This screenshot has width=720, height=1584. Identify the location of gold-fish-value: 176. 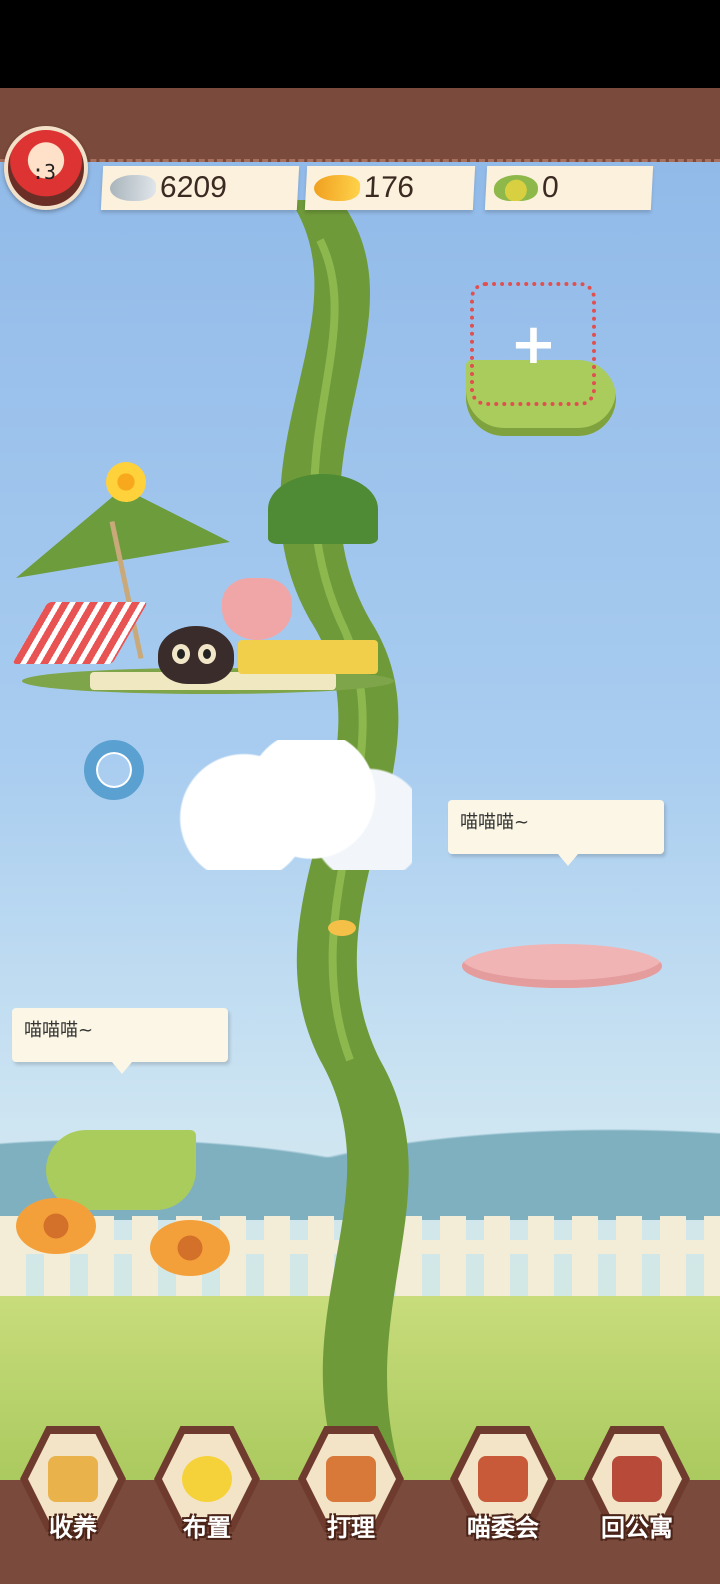
(389, 187).